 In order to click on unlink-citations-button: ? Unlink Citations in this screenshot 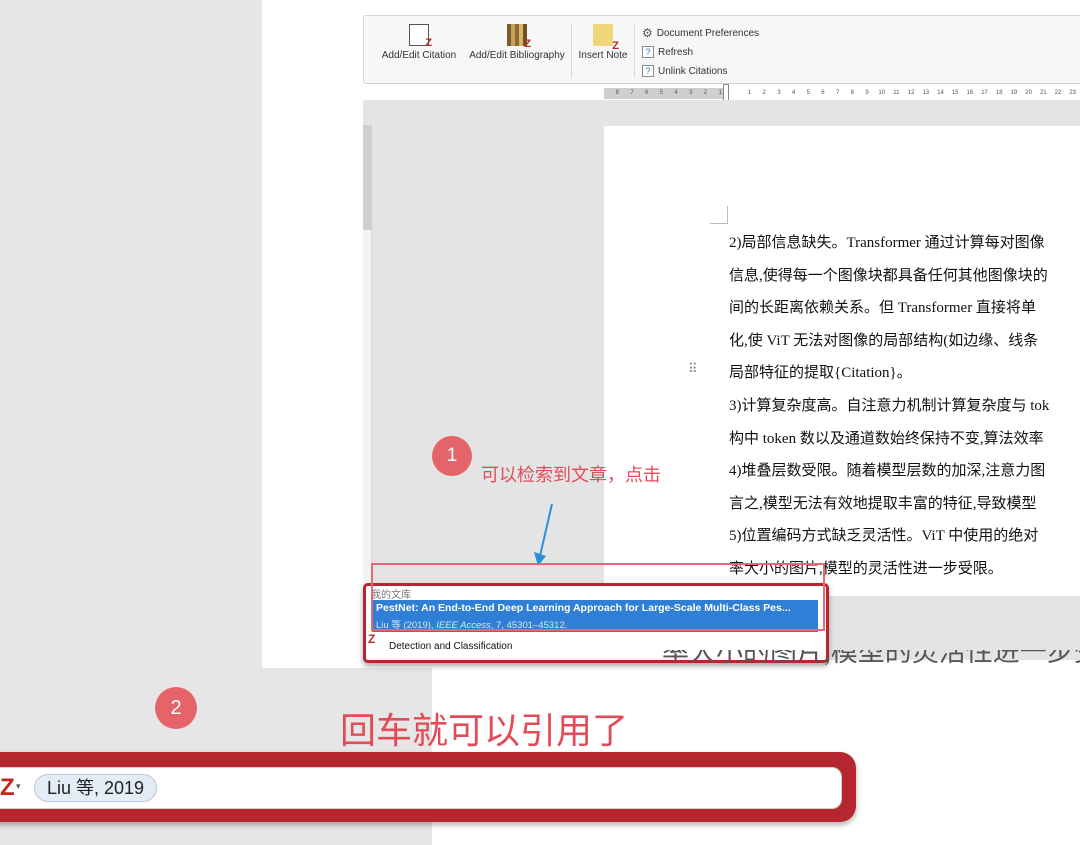, I will do `click(684, 71)`.